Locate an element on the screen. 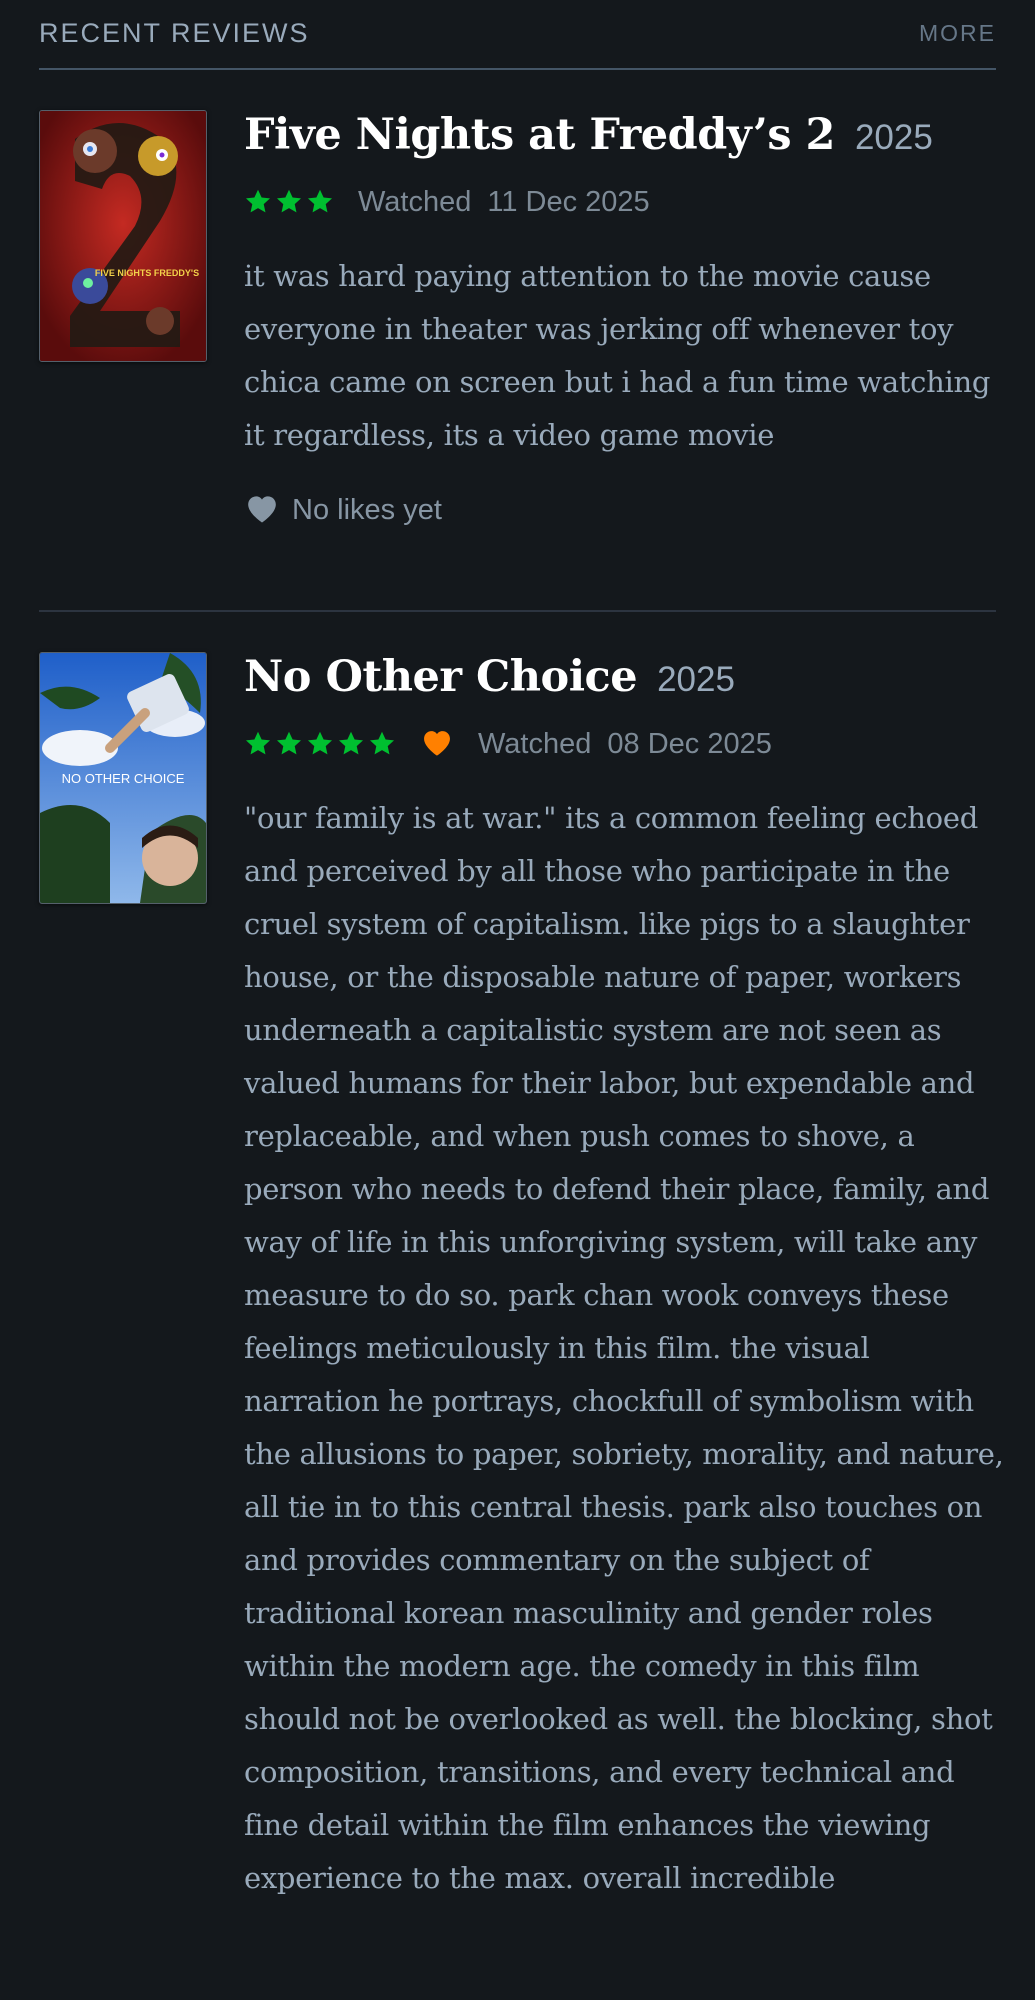 The width and height of the screenshot is (1035, 2000). no-other-choice-poster-art: NO OTHER CHOICE is located at coordinates (123, 778).